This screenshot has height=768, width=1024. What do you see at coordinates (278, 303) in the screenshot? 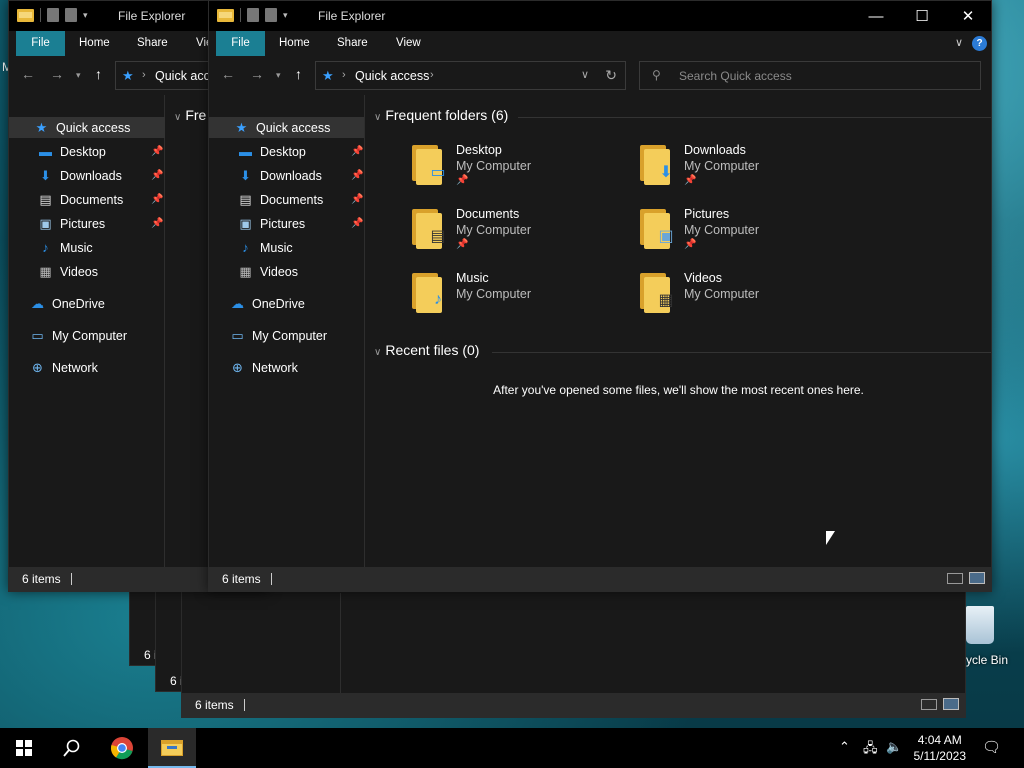
I see `sidebar-item-label: OneDrive` at bounding box center [278, 303].